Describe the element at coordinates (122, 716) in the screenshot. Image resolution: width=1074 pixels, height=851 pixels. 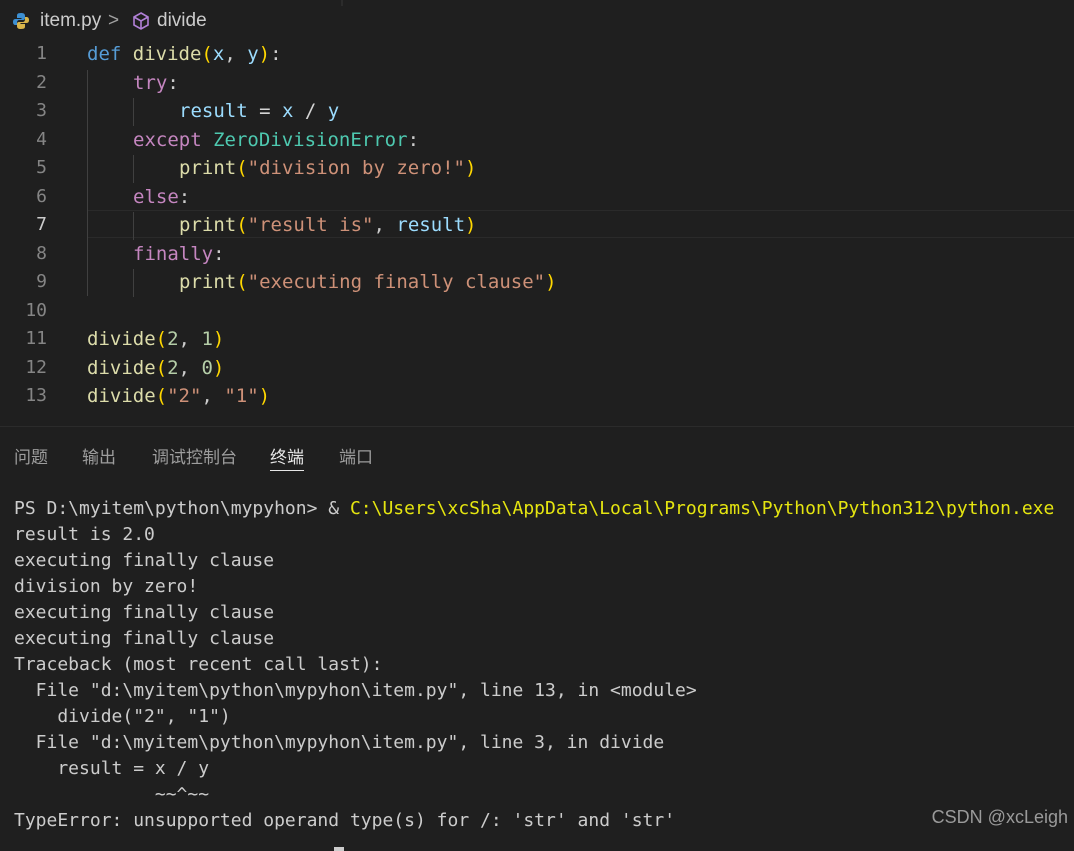
I see `terminal-line: divide("2", "1")` at that location.